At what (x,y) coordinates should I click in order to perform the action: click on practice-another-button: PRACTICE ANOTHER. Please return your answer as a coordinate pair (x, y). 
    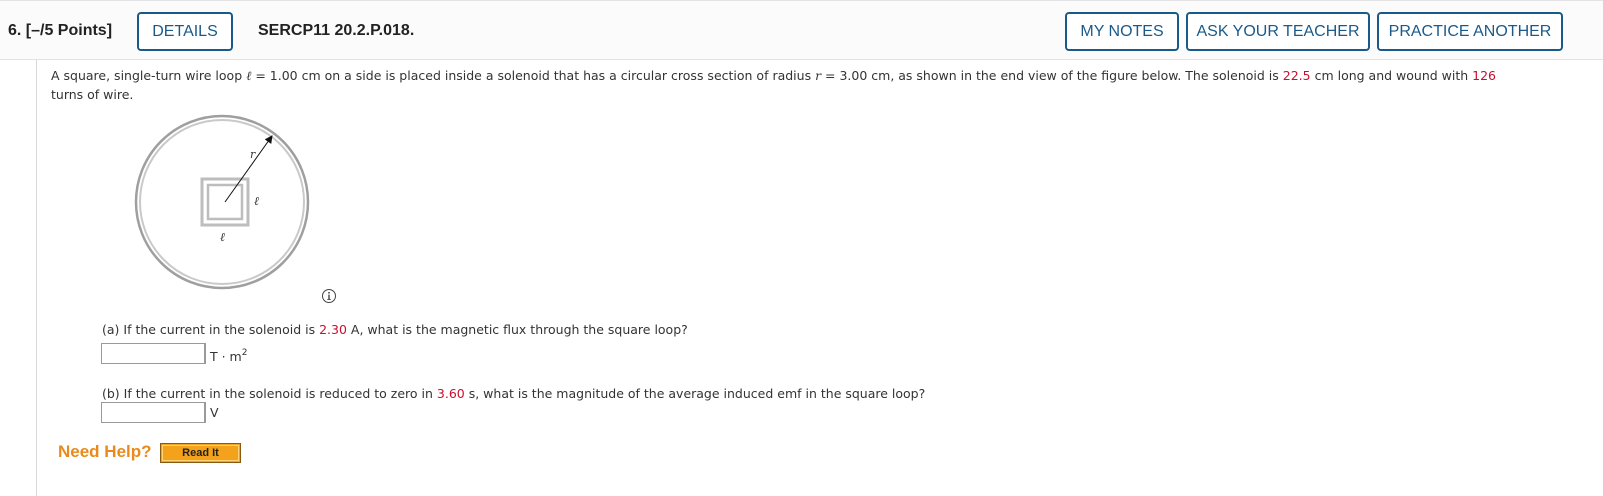
    Looking at the image, I should click on (1470, 31).